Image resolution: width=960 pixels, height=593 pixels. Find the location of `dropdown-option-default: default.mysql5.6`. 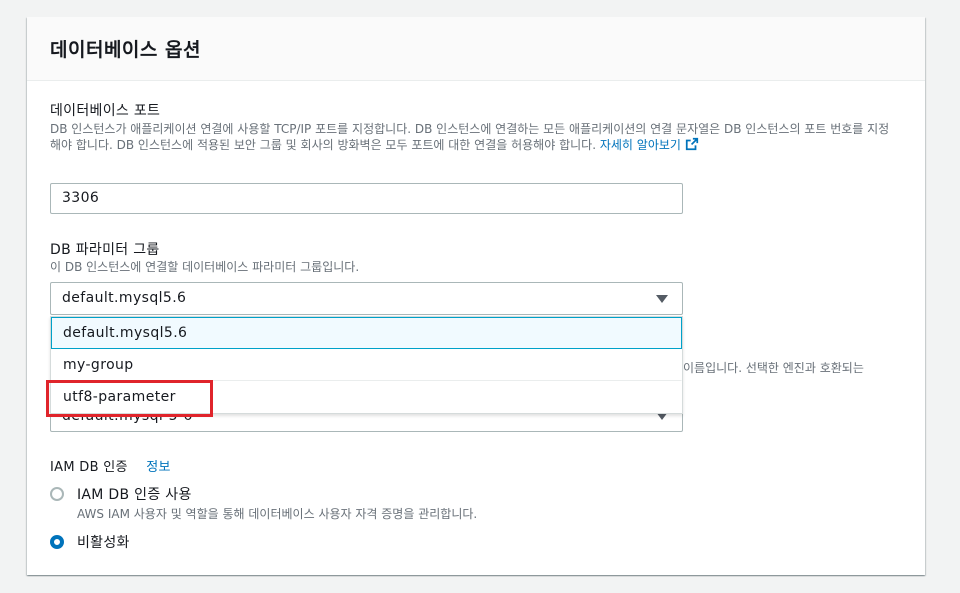

dropdown-option-default: default.mysql5.6 is located at coordinates (366, 333).